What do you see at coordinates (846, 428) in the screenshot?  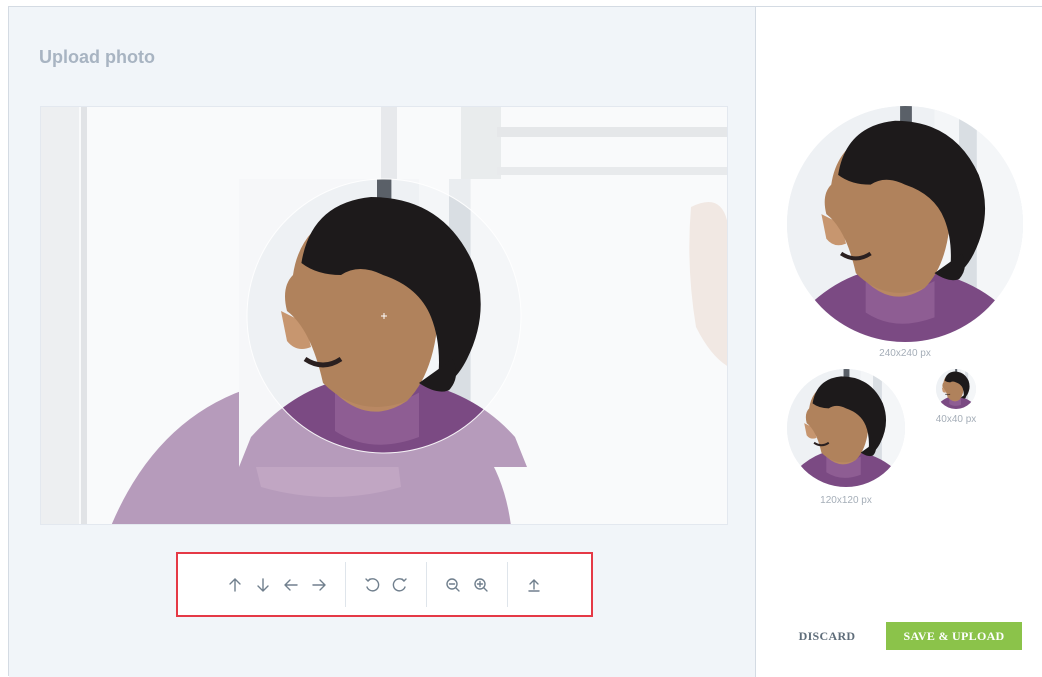 I see `preview-medium` at bounding box center [846, 428].